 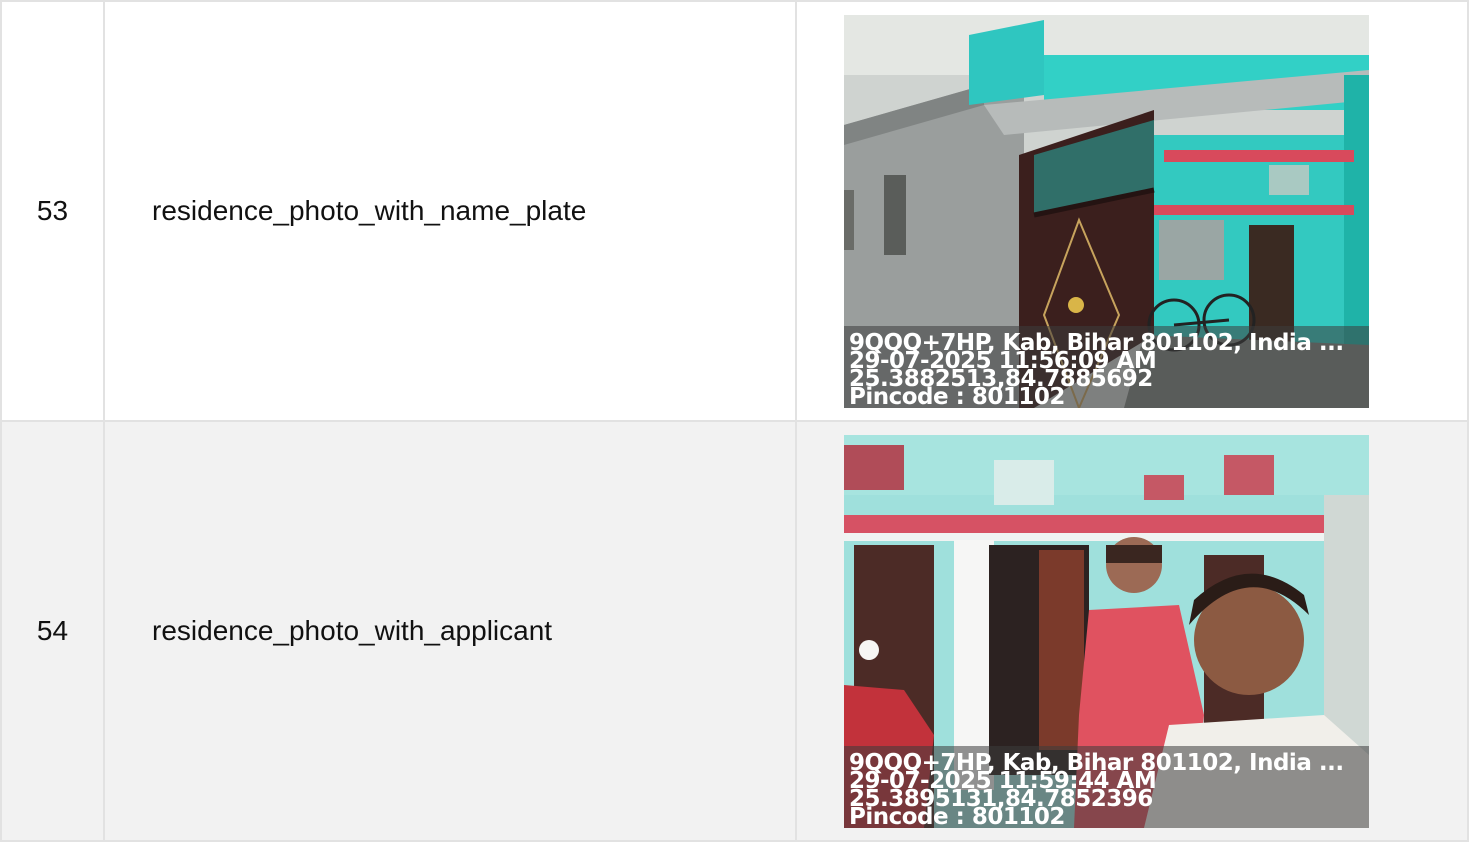 I want to click on row-number: 53, so click(x=52, y=211).